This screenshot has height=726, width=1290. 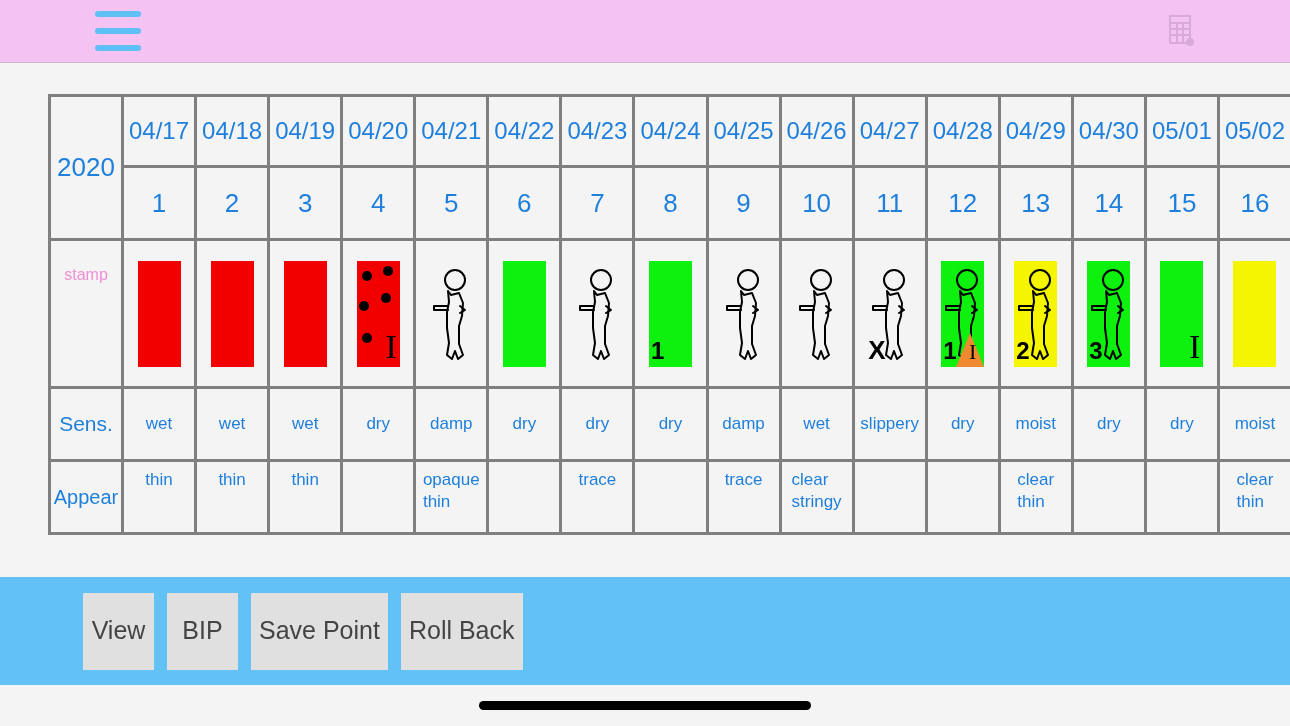 I want to click on cross-mark: X, so click(x=877, y=349).